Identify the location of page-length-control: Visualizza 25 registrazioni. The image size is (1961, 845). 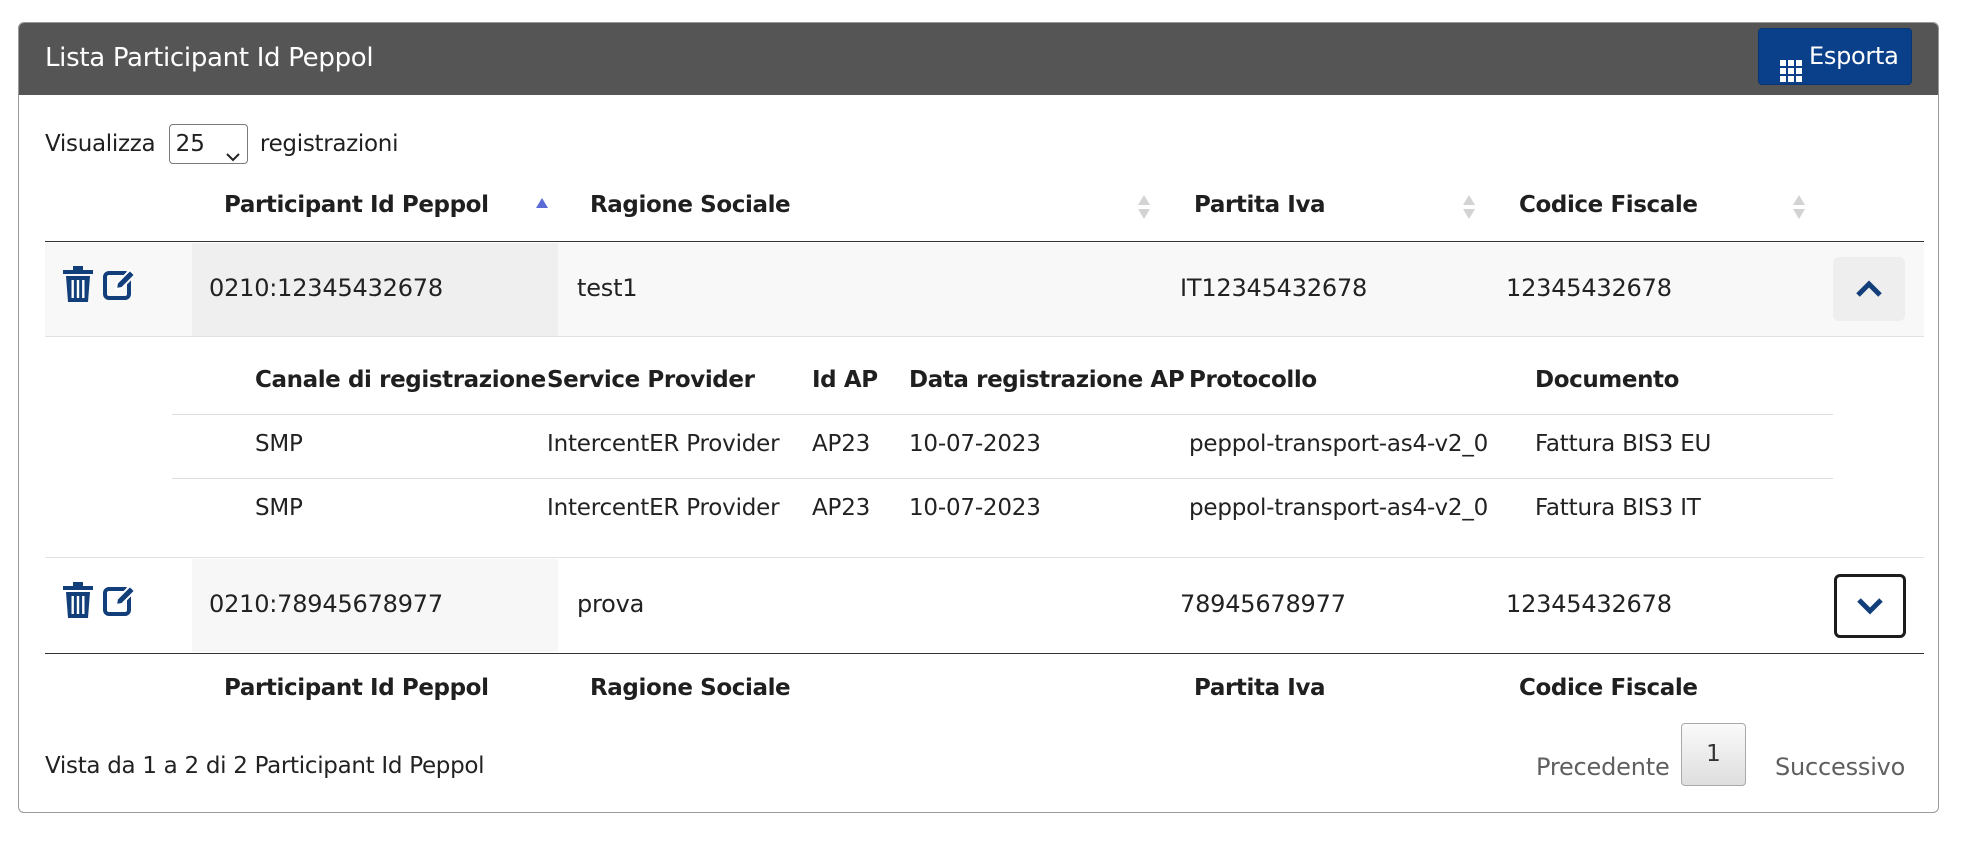
(221, 144).